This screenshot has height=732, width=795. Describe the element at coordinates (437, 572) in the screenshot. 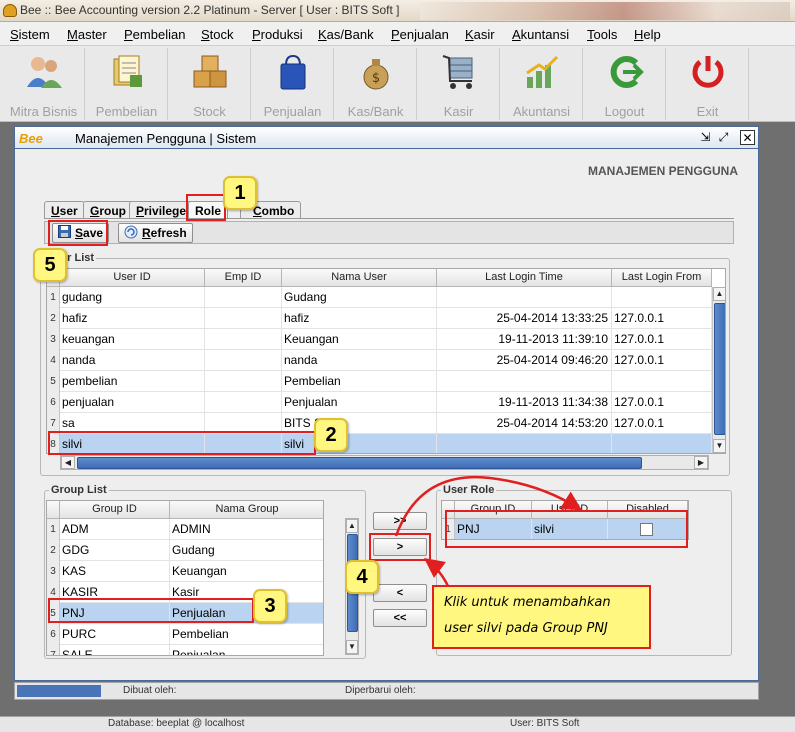

I see `arrow-to-add-button` at that location.